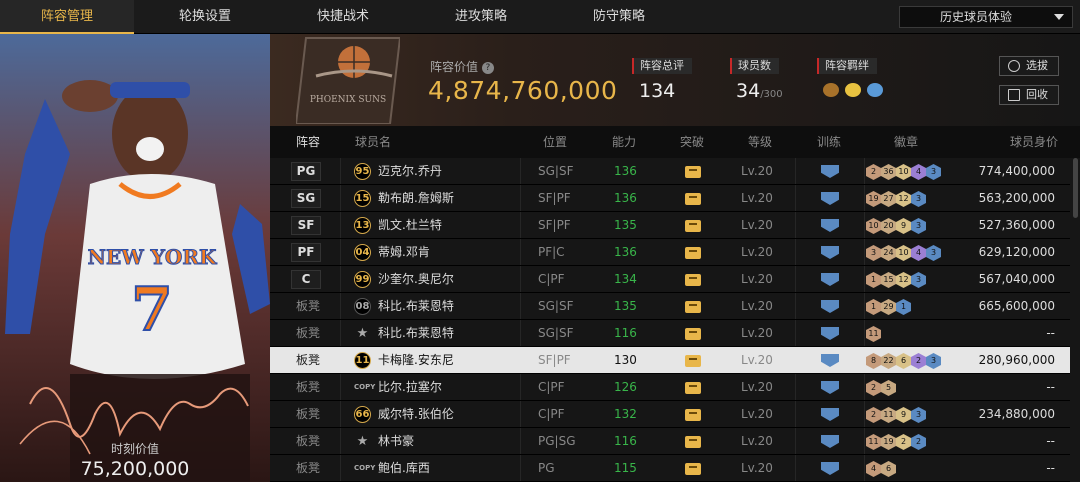 This screenshot has width=1080, height=482. What do you see at coordinates (152, 257) in the screenshot?
I see `jersey-team-text: NEW YORK` at bounding box center [152, 257].